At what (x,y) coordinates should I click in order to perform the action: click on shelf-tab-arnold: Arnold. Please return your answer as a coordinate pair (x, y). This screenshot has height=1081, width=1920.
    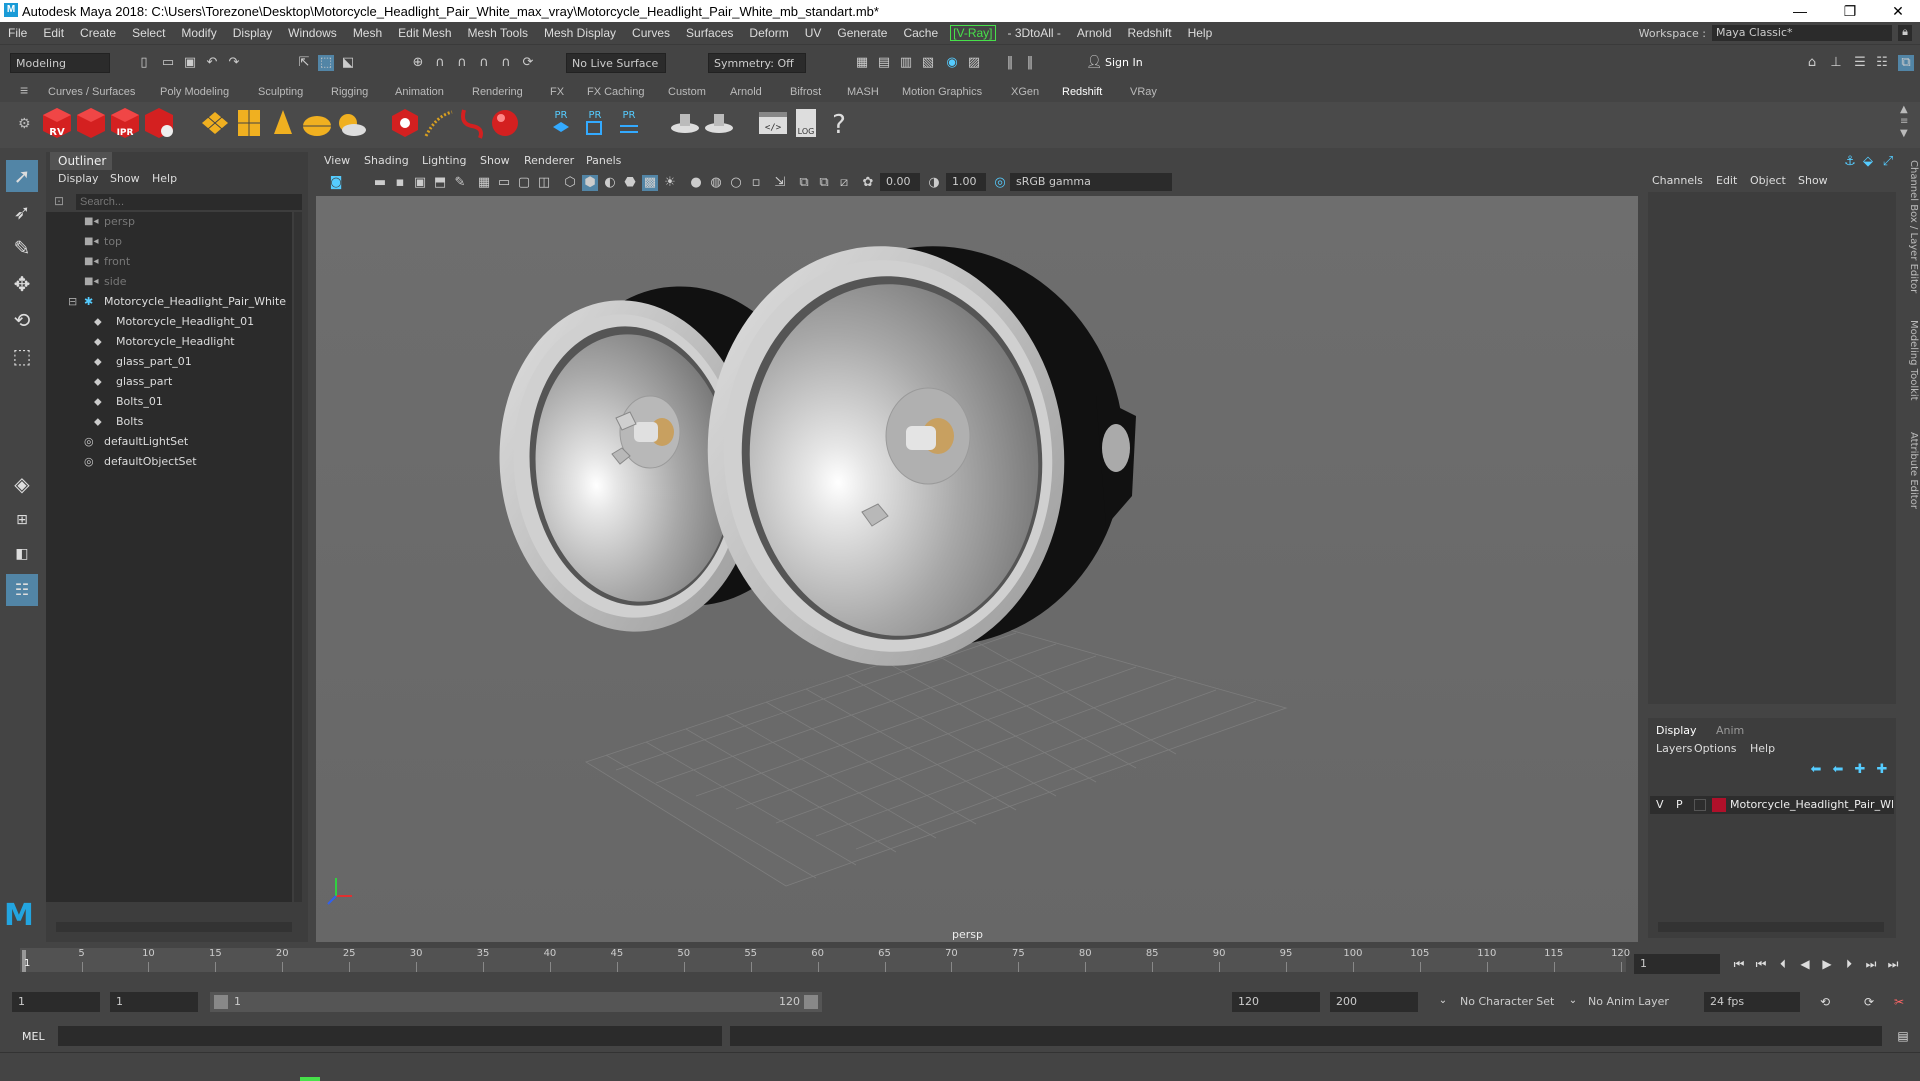
    Looking at the image, I should click on (746, 92).